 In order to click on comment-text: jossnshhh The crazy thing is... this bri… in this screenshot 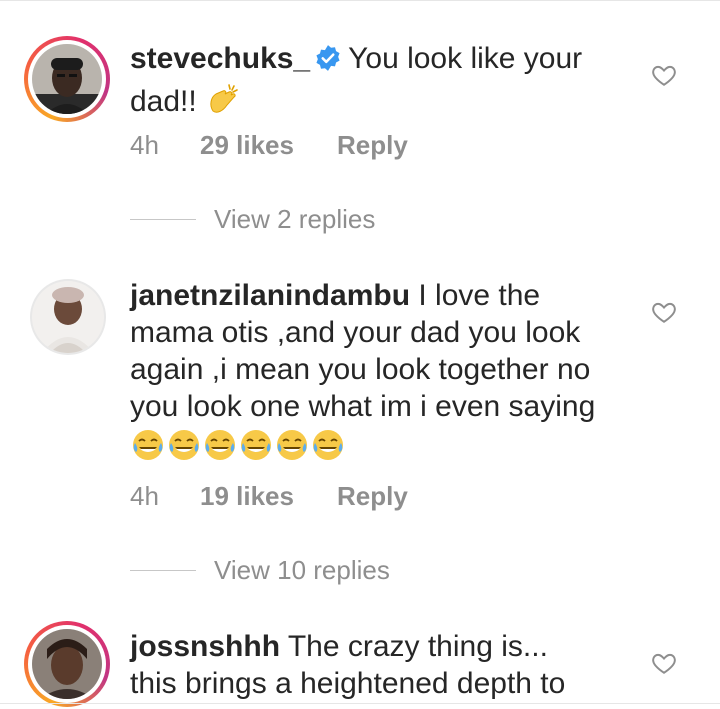, I will do `click(380, 665)`.